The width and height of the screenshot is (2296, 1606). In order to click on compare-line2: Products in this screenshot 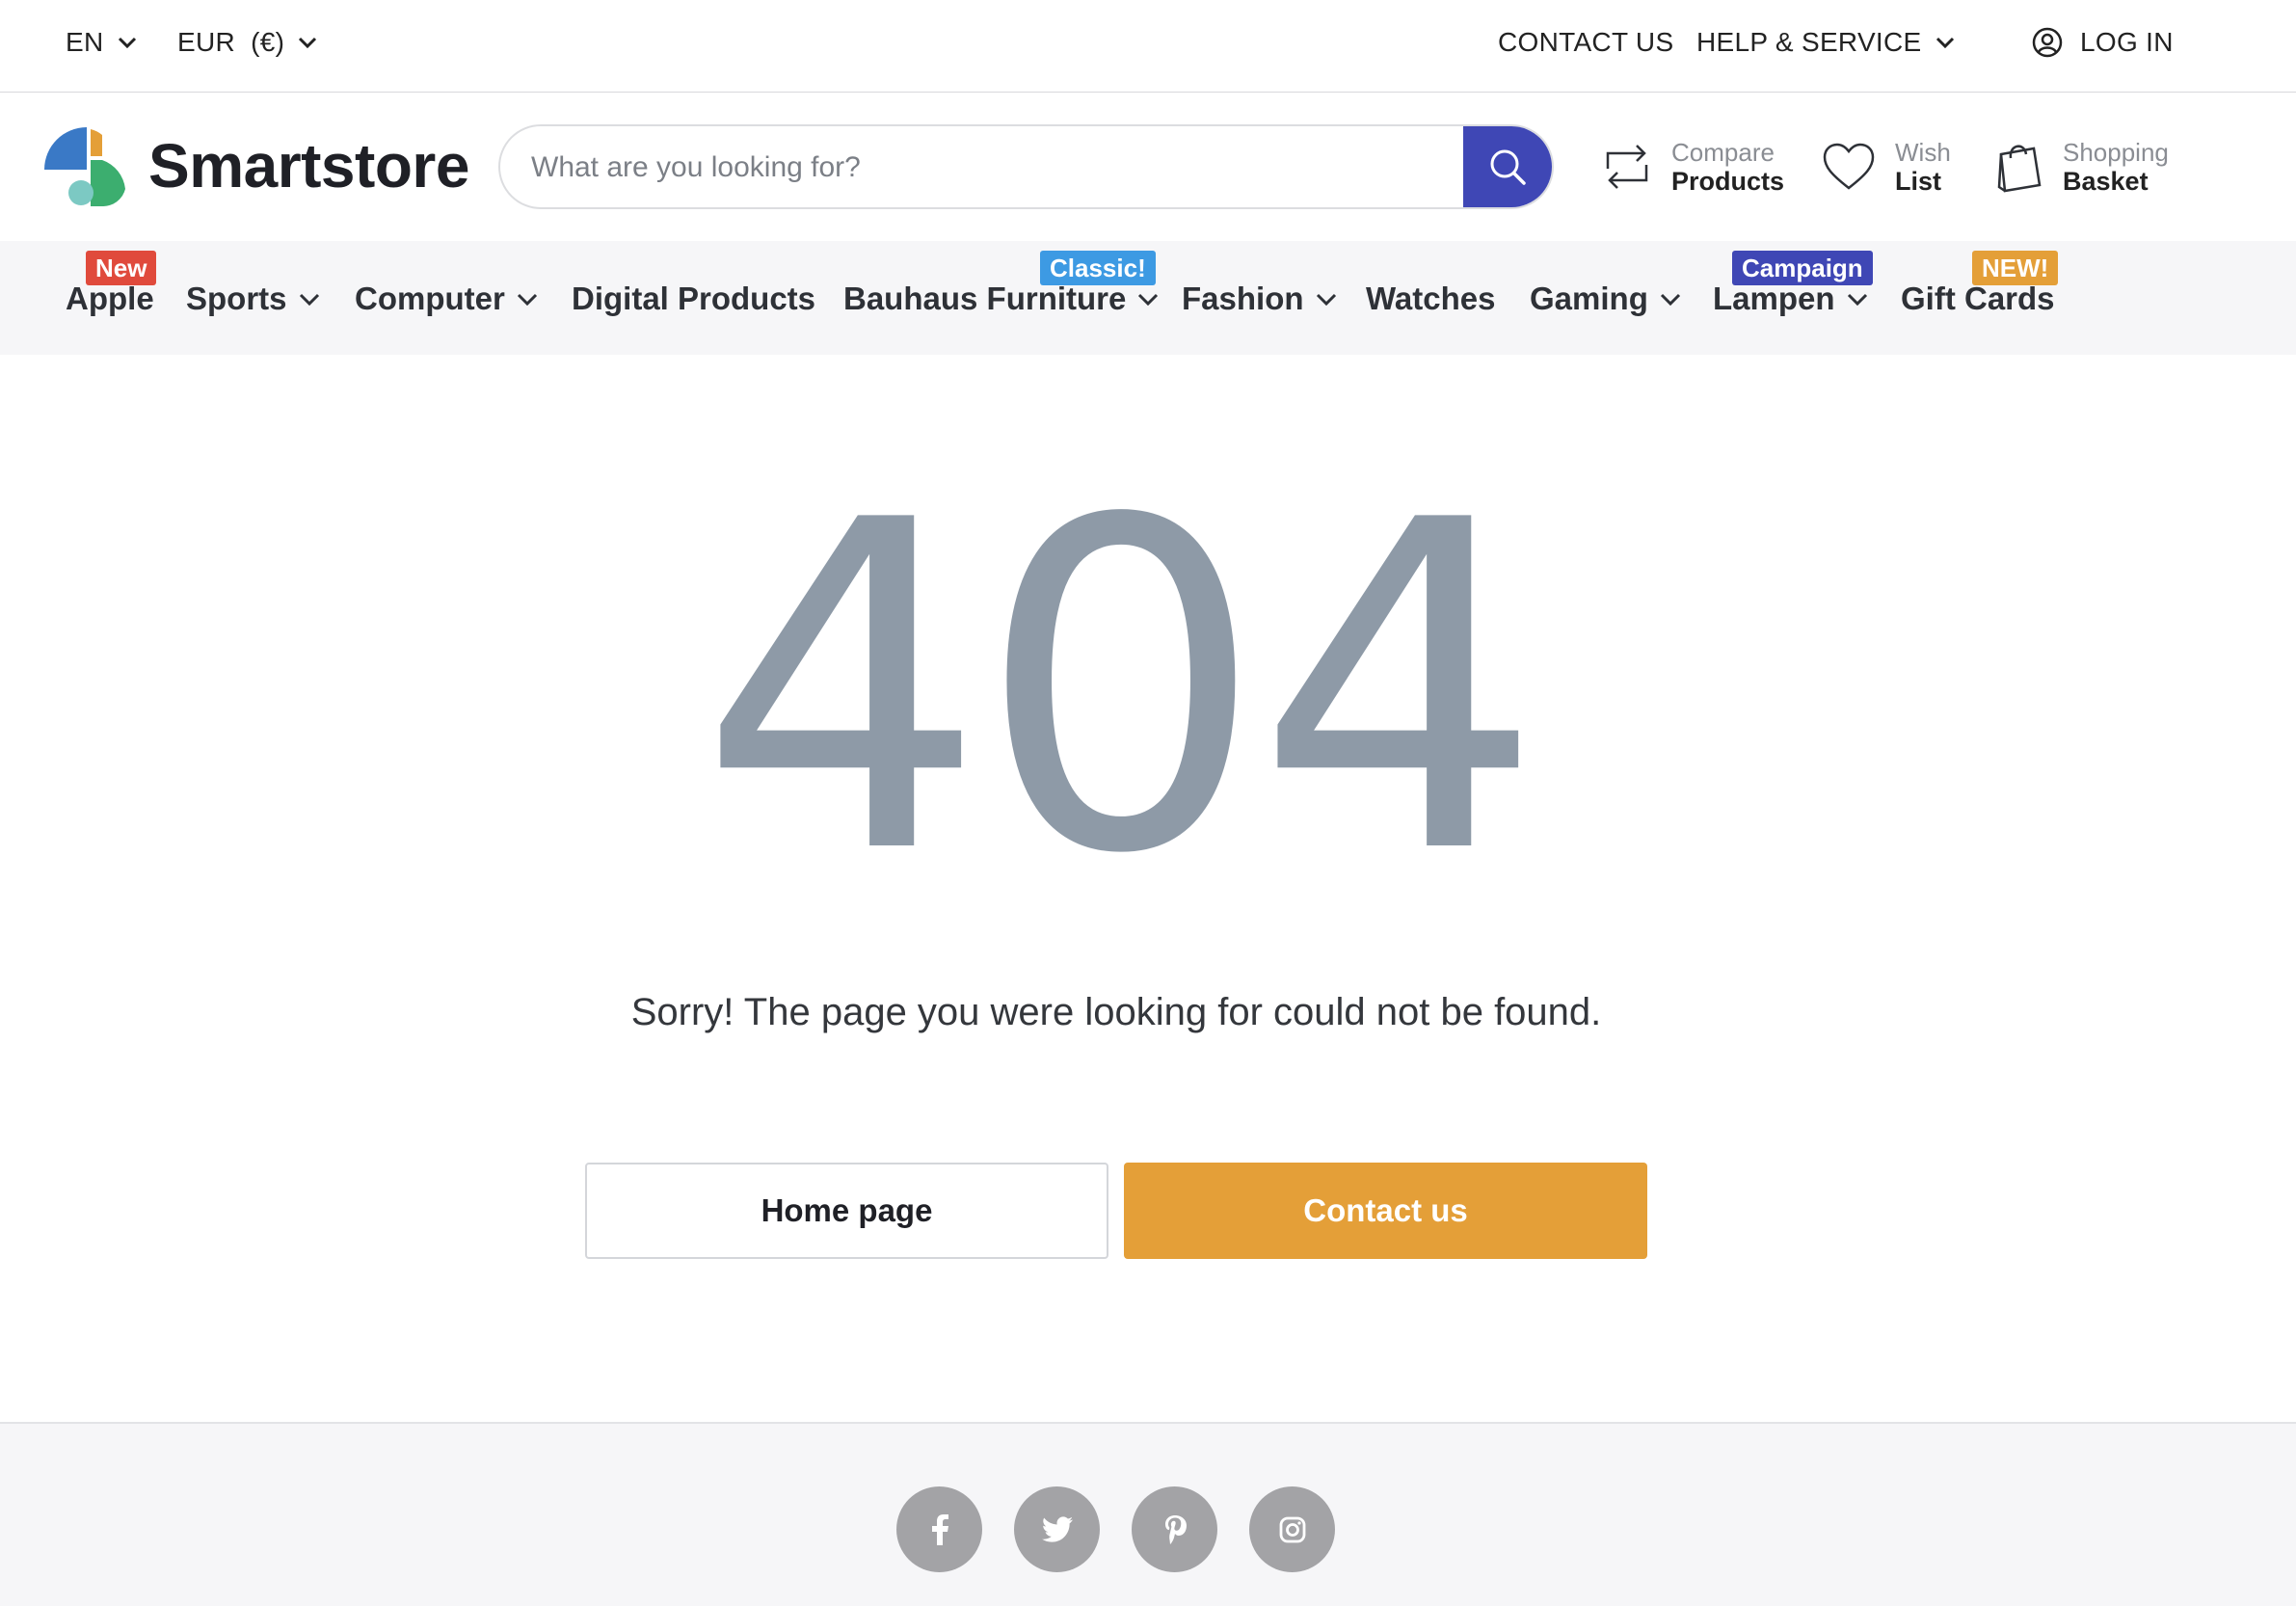, I will do `click(1728, 181)`.